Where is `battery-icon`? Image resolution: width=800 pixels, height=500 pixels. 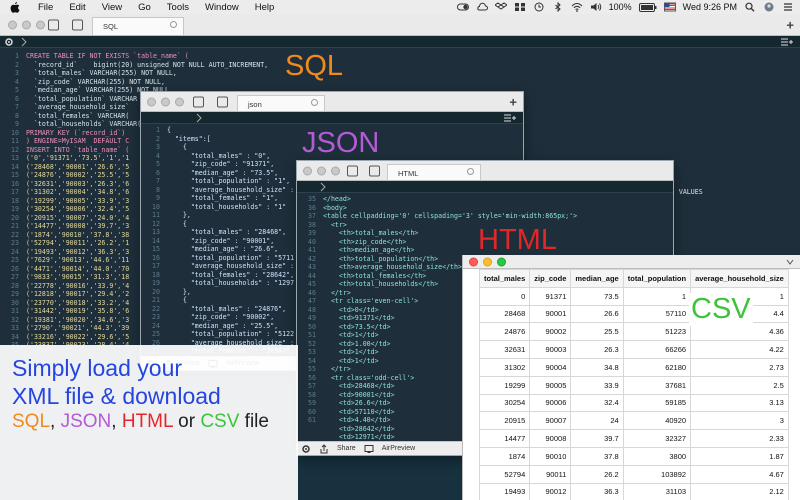
battery-icon is located at coordinates (647, 7).